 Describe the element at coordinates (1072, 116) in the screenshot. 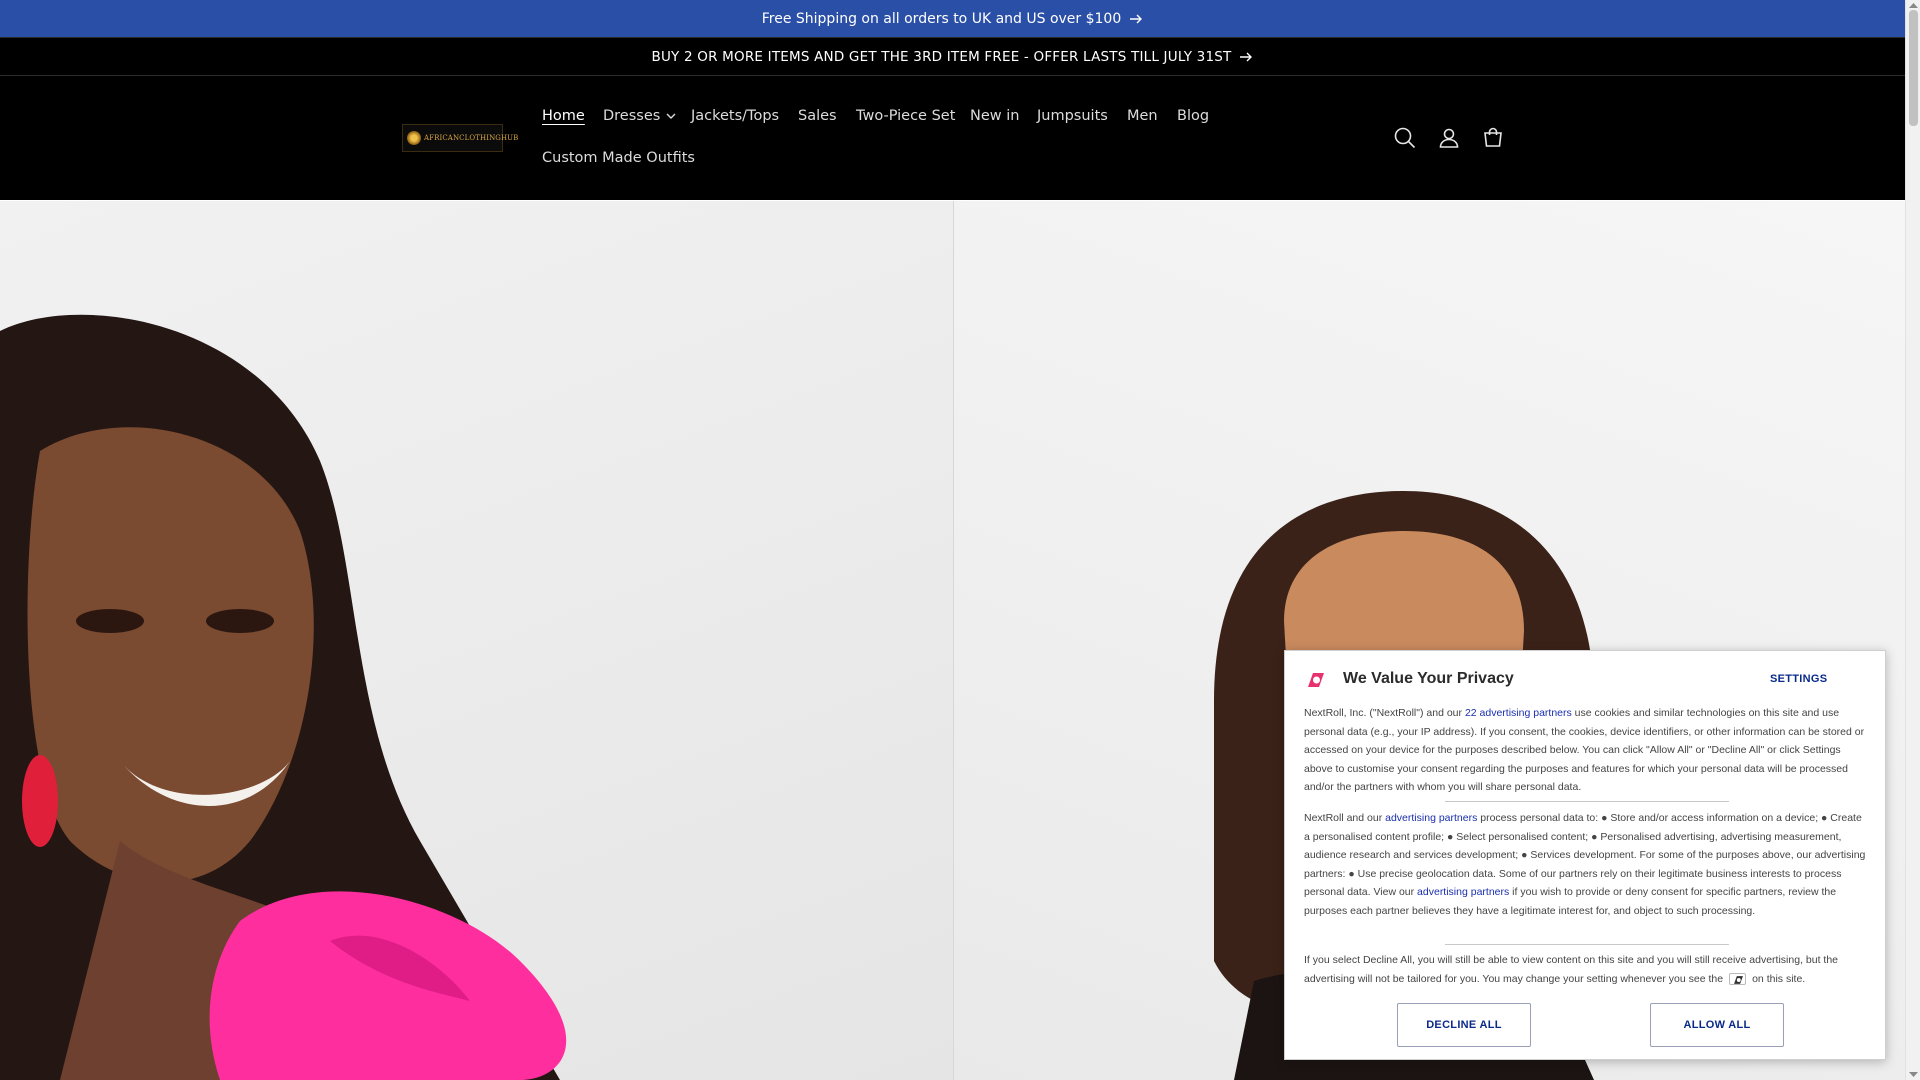

I see `nav-item-jumpsuits: Jumpsuits` at that location.